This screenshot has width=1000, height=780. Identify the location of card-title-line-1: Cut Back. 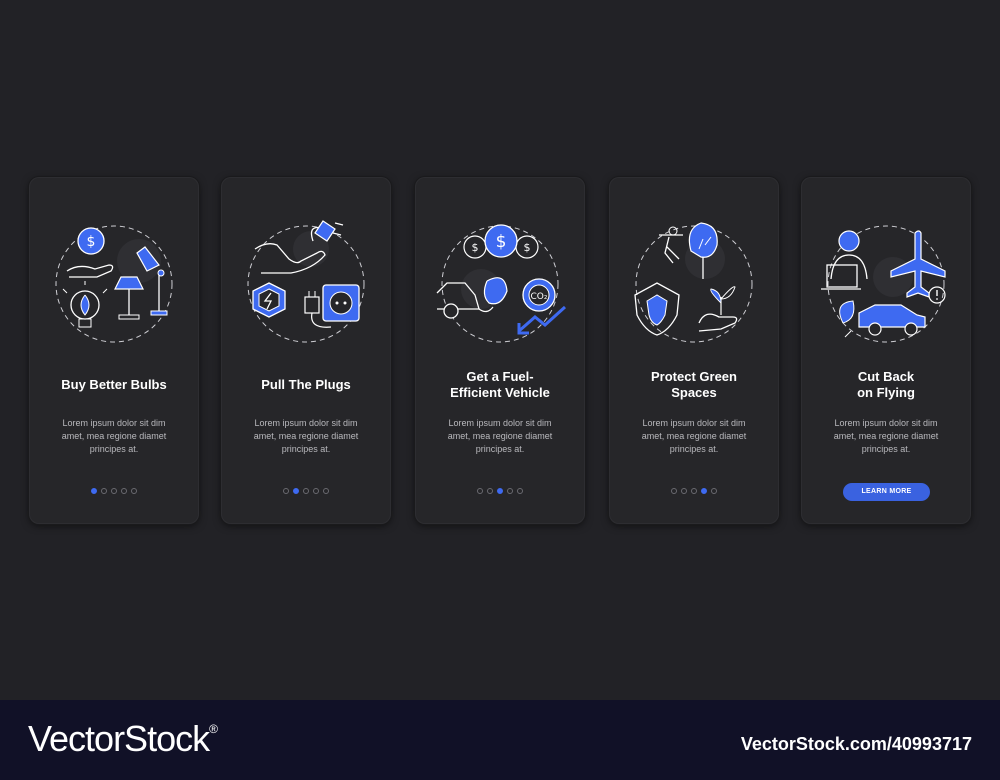
(886, 376).